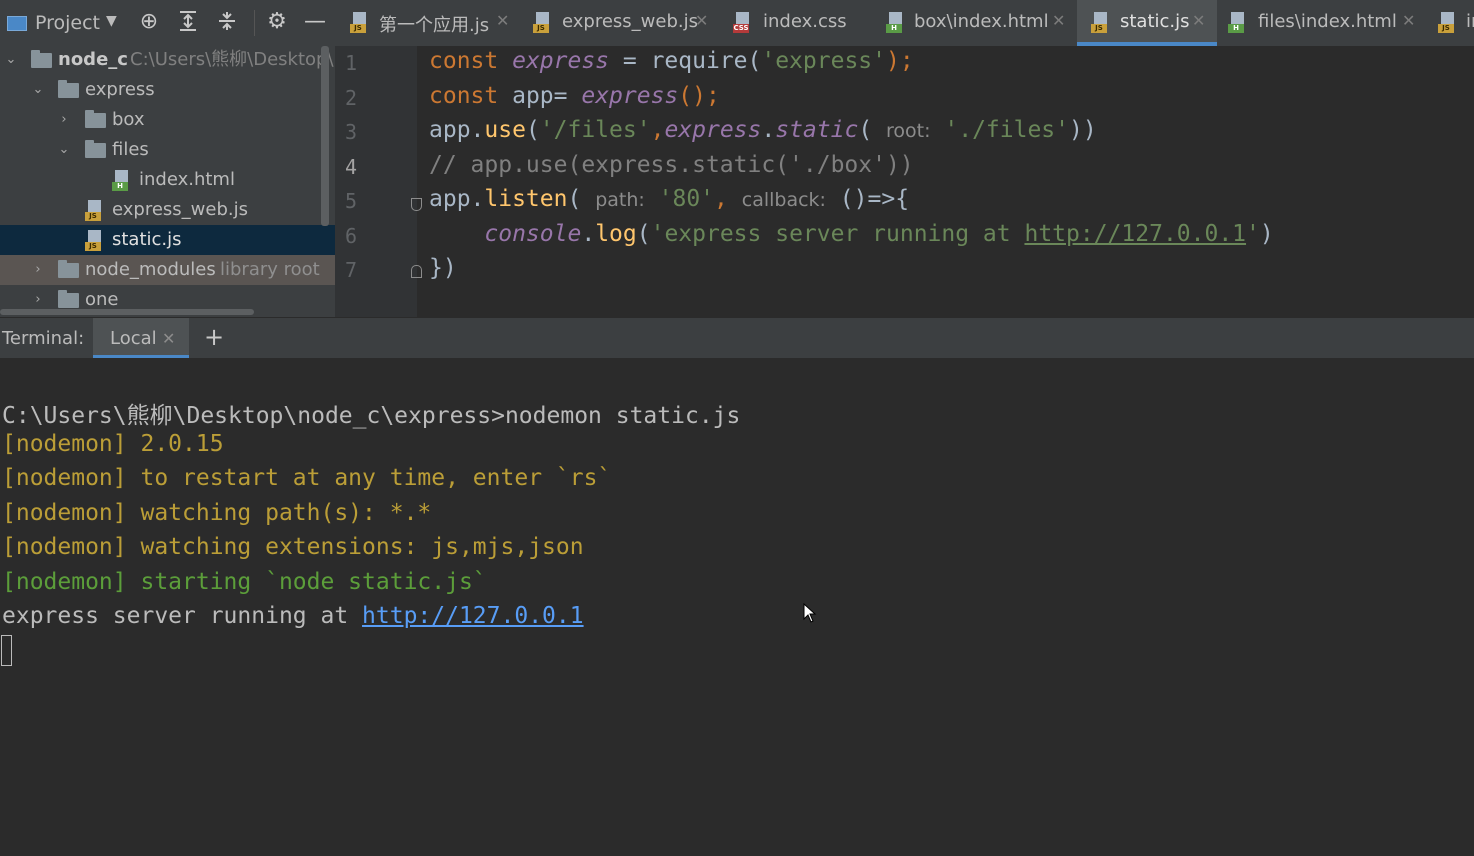  What do you see at coordinates (167, 60) in the screenshot?
I see `tree-item-node-c: ⌄ node_c C:\Users\熊柳\Desktop\r` at bounding box center [167, 60].